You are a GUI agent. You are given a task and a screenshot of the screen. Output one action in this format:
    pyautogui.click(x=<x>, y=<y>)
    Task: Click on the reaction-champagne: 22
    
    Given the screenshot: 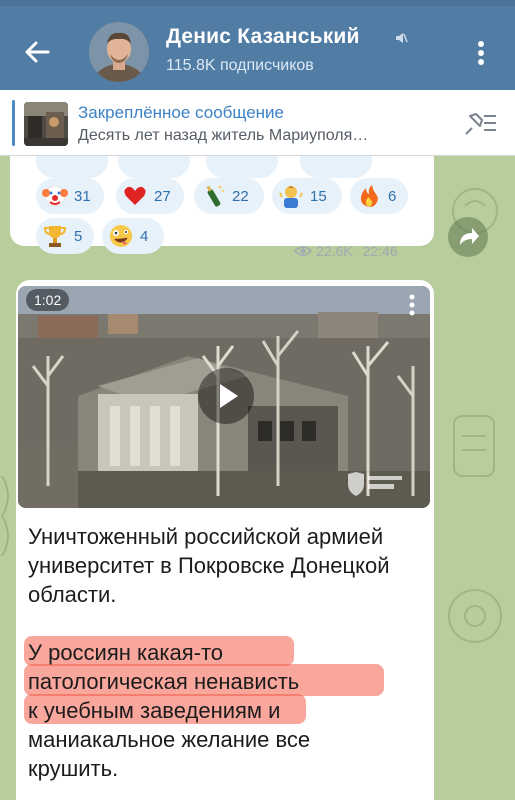 What is the action you would take?
    pyautogui.click(x=229, y=196)
    